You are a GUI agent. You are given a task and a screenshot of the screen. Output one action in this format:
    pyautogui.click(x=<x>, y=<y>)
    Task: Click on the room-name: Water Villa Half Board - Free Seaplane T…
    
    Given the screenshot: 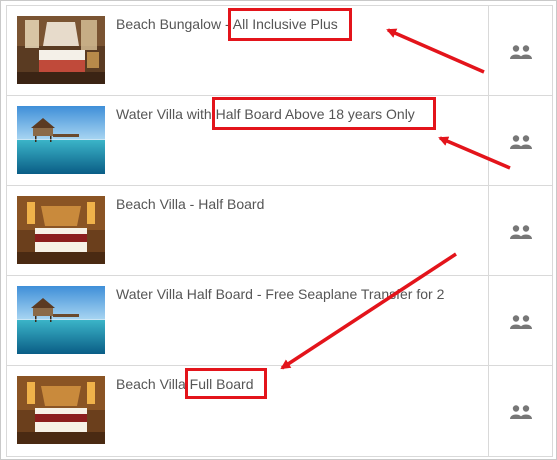 What is the action you would take?
    pyautogui.click(x=280, y=294)
    